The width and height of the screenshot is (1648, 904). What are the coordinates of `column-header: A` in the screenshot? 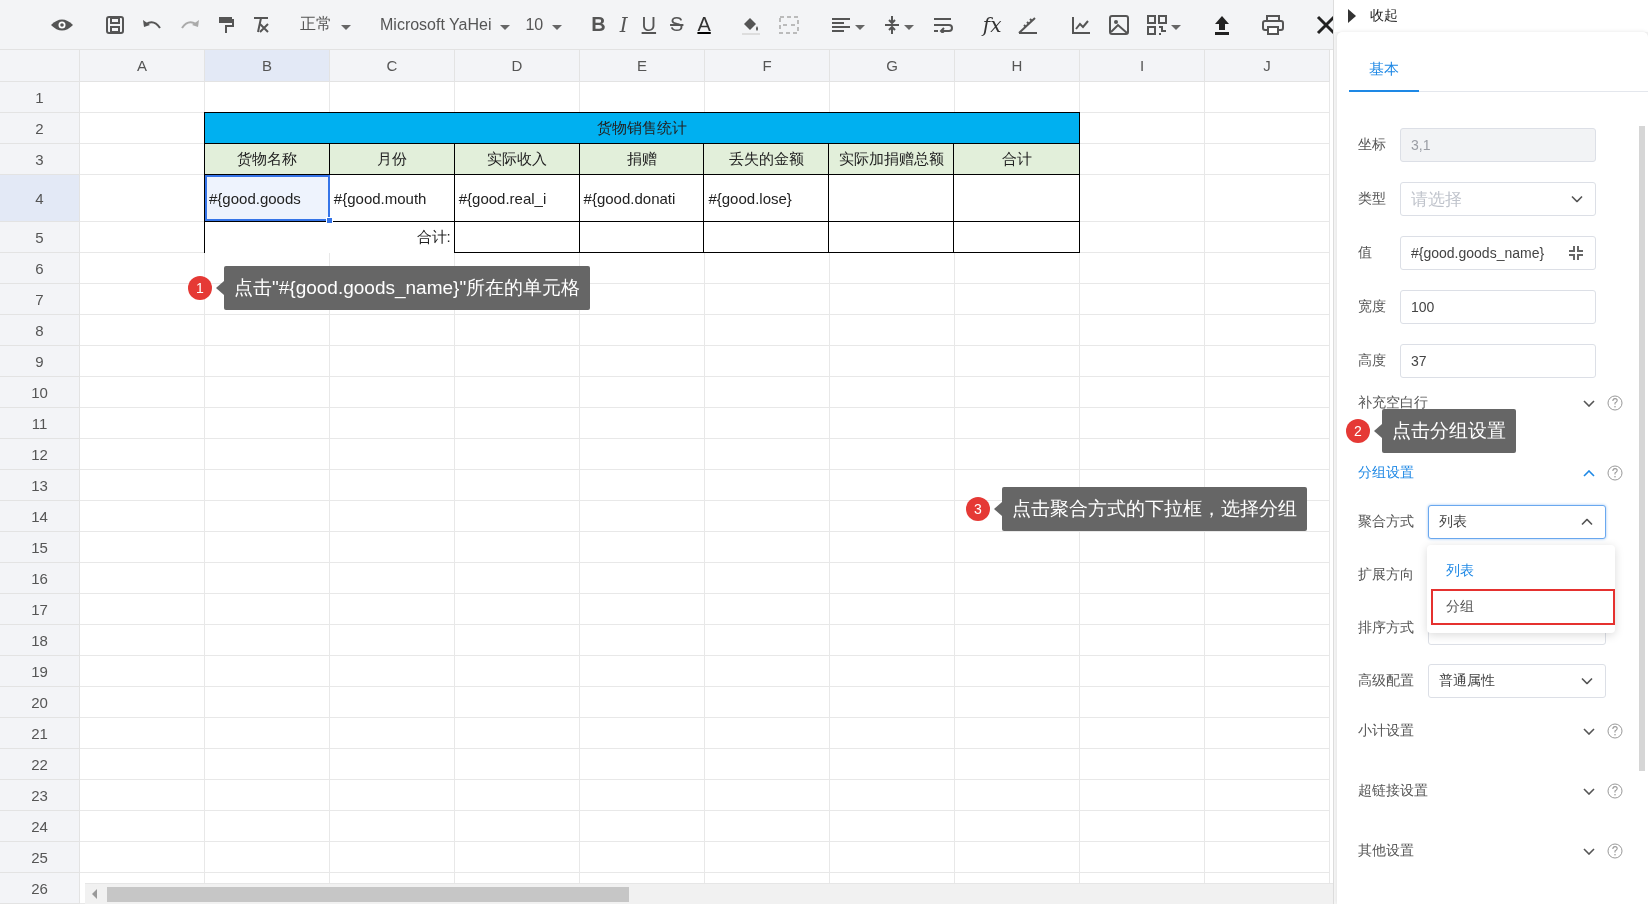 It's located at (142, 66).